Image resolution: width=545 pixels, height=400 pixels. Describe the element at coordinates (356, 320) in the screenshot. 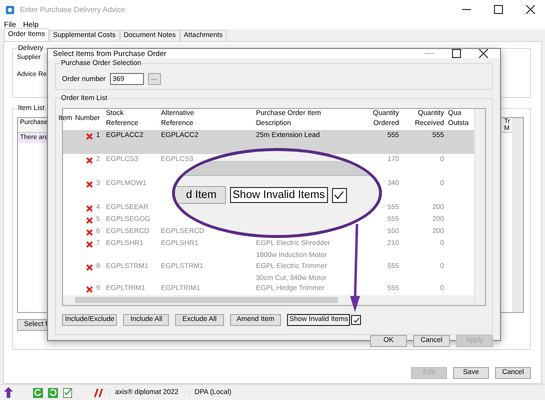

I see `show-invalid-checkbox` at that location.